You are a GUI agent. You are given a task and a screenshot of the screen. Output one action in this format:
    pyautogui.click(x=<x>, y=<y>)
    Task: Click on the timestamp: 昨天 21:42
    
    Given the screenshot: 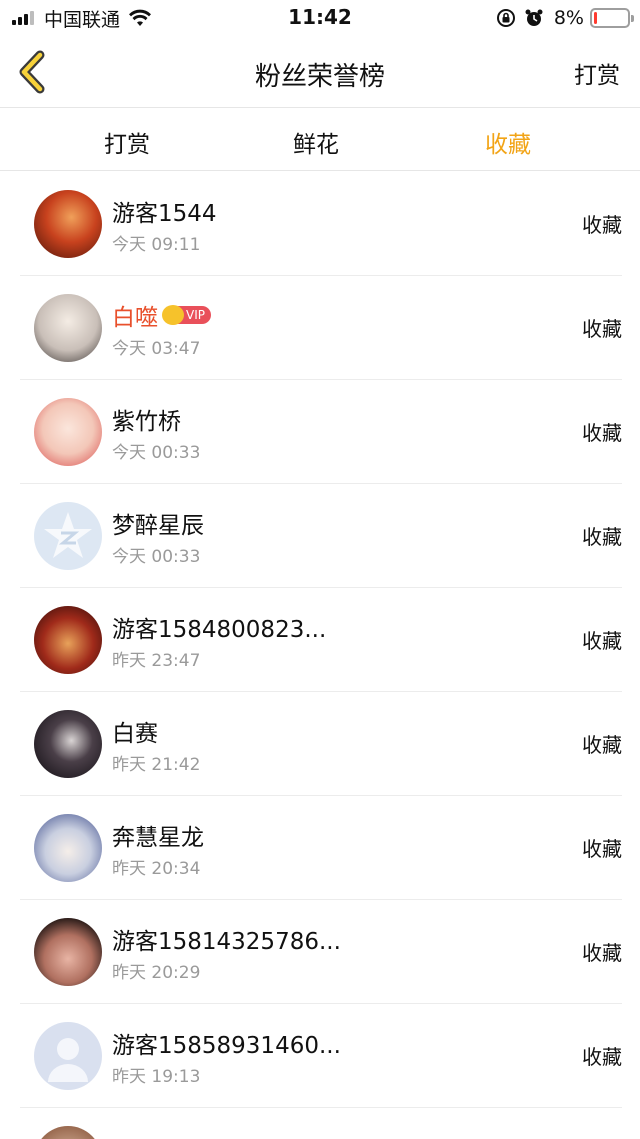 What is the action you would take?
    pyautogui.click(x=156, y=765)
    